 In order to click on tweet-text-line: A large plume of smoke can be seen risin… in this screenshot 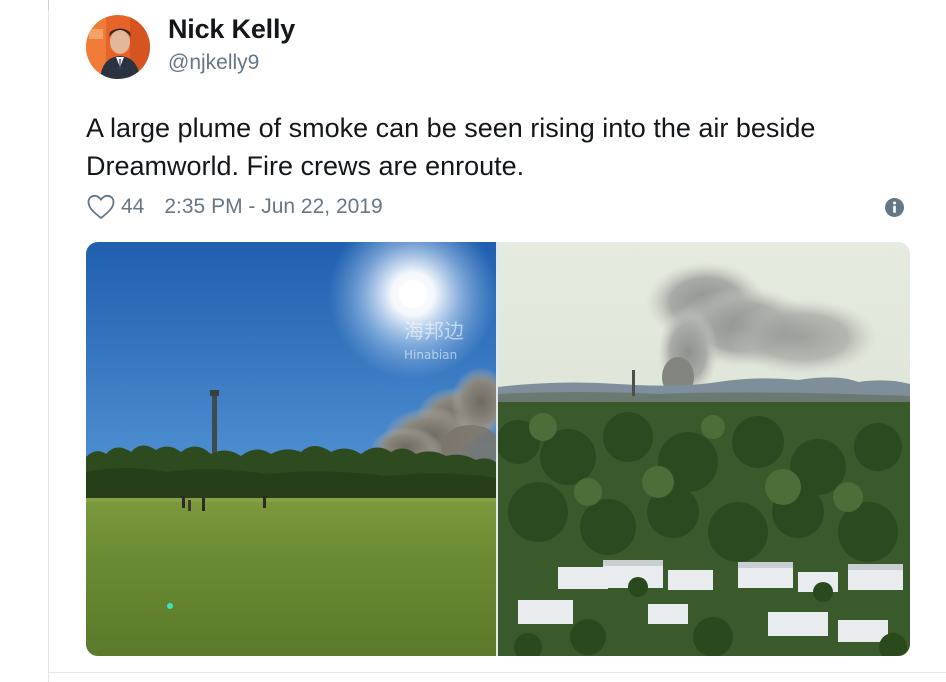, I will do `click(451, 128)`.